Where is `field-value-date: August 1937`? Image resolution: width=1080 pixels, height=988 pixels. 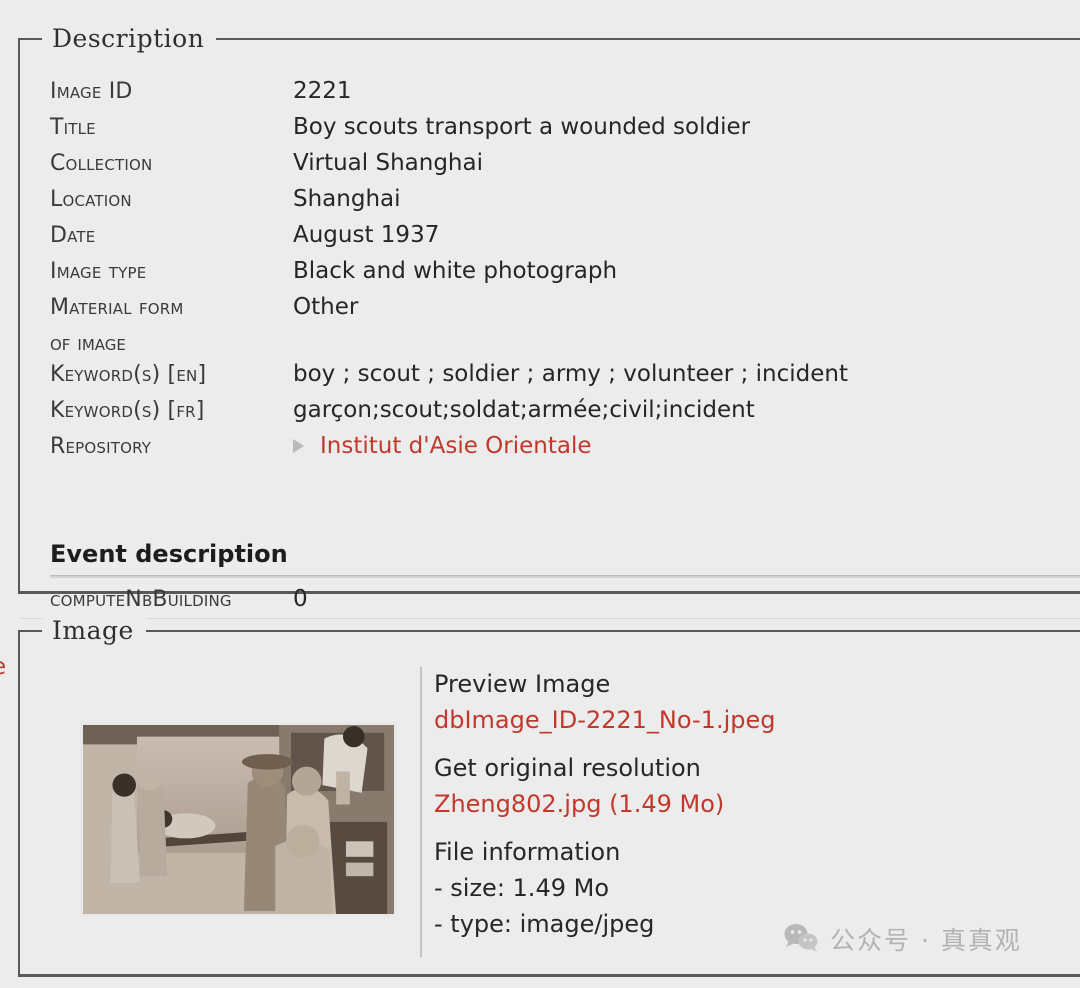
field-value-date: August 1937 is located at coordinates (366, 235).